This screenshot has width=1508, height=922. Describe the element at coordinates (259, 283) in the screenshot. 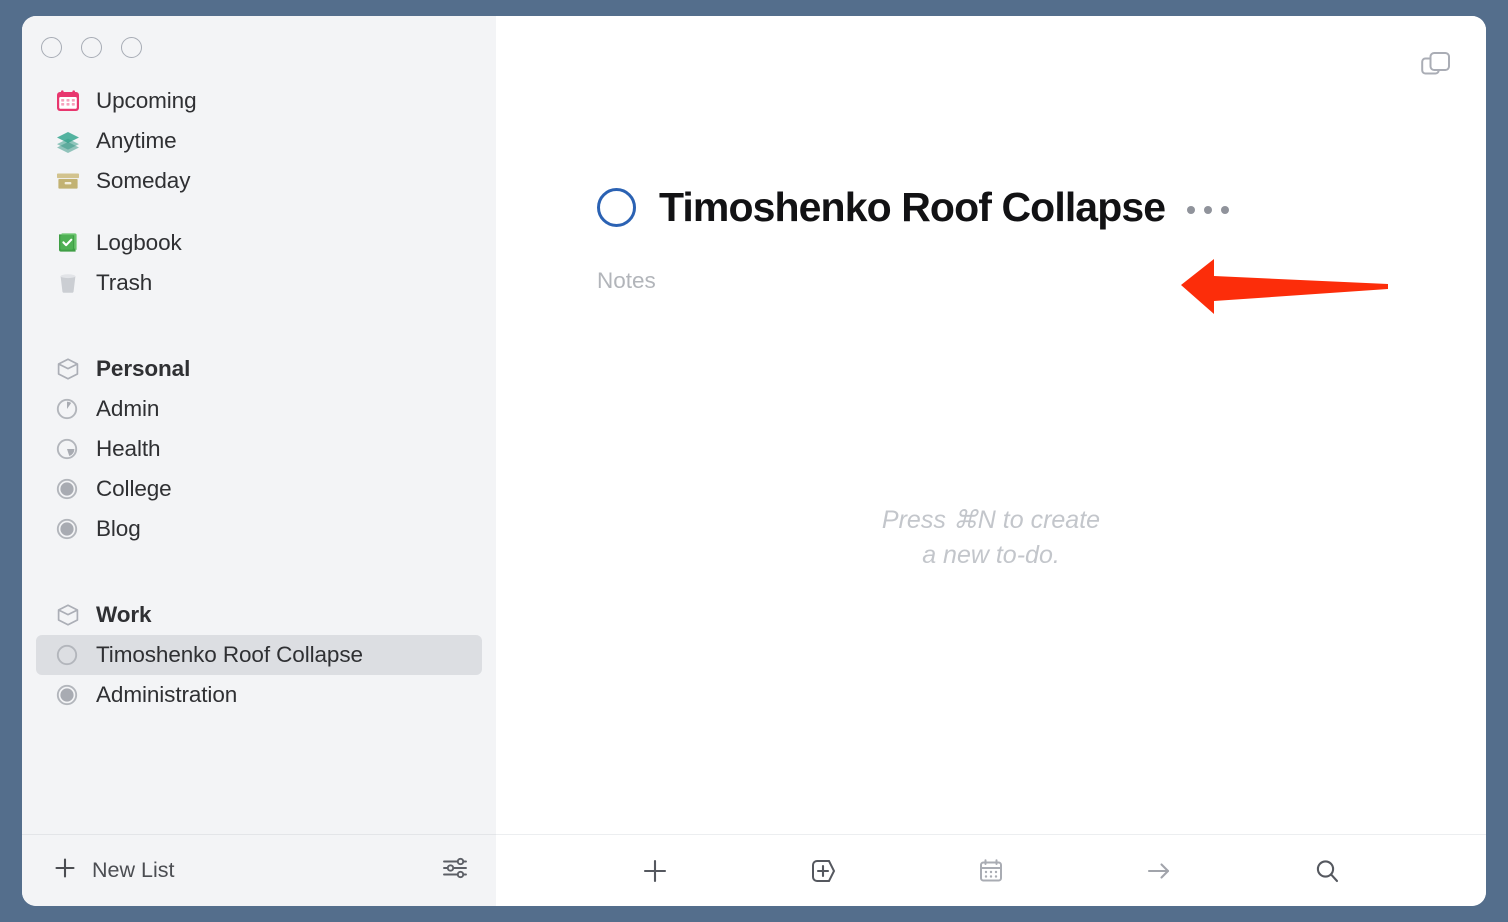

I see `sidebar-item-trash: Trash` at that location.